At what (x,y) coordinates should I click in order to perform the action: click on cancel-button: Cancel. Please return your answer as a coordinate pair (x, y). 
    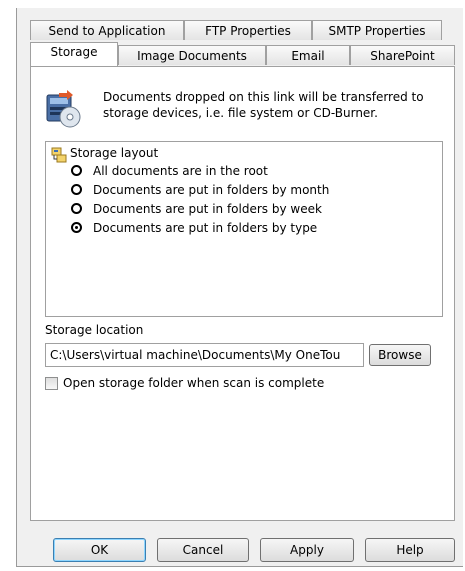
    Looking at the image, I should click on (203, 550).